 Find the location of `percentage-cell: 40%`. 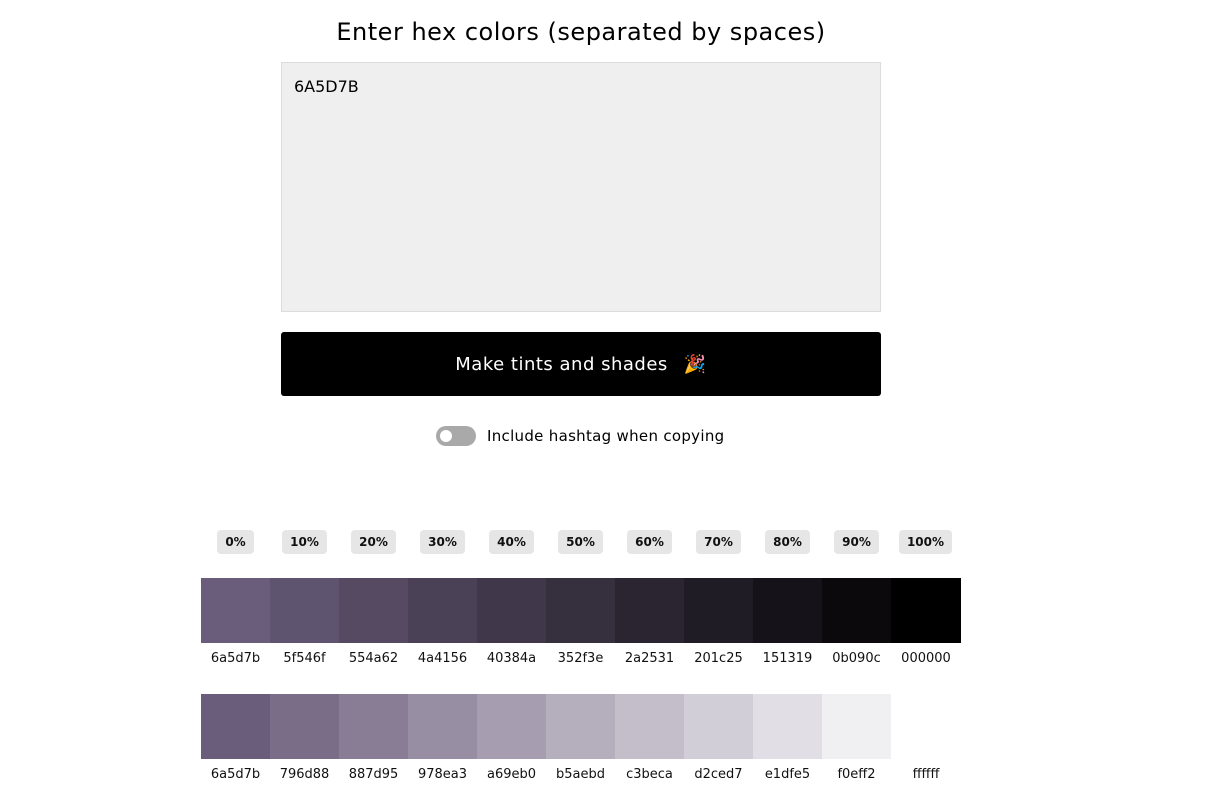

percentage-cell: 40% is located at coordinates (511, 542).